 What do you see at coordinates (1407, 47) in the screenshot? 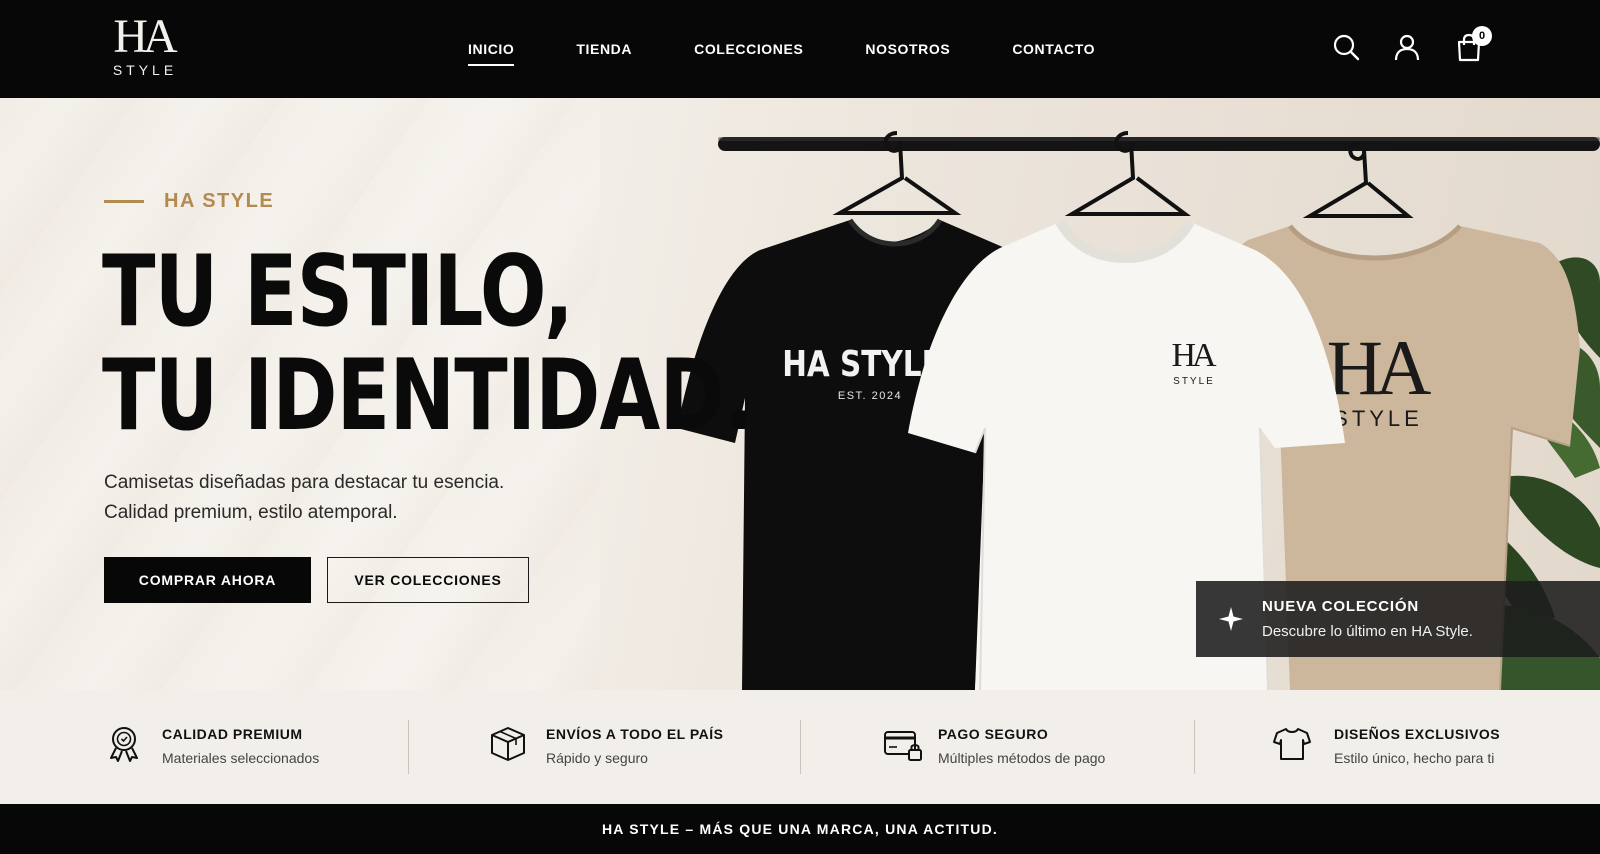
I see `user-icon` at bounding box center [1407, 47].